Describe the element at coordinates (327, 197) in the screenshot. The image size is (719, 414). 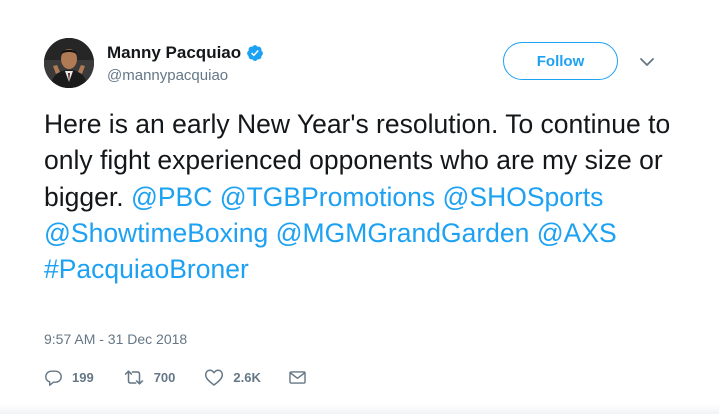
I see `mention-tgbpromotions: @TGBPromotions` at that location.